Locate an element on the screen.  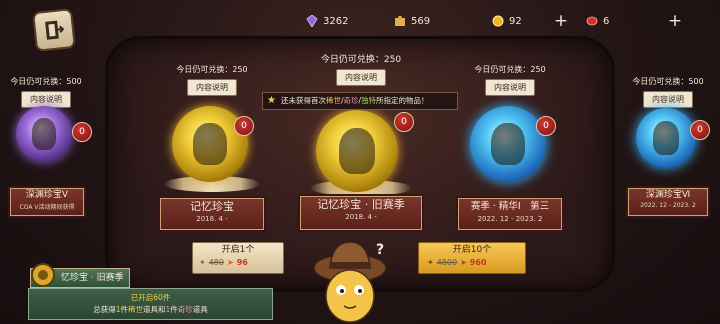
currency-red: 6 is located at coordinates (623, 21).